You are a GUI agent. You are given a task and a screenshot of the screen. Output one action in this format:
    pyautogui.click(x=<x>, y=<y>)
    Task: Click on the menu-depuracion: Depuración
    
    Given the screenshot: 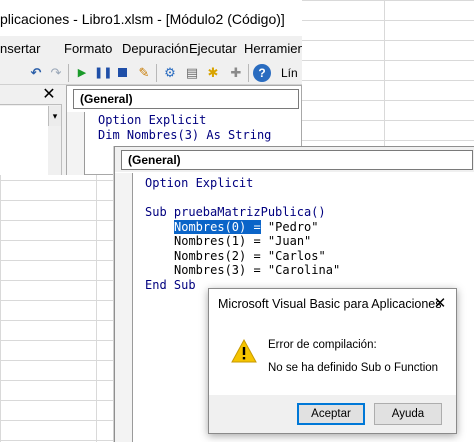 What is the action you would take?
    pyautogui.click(x=155, y=48)
    